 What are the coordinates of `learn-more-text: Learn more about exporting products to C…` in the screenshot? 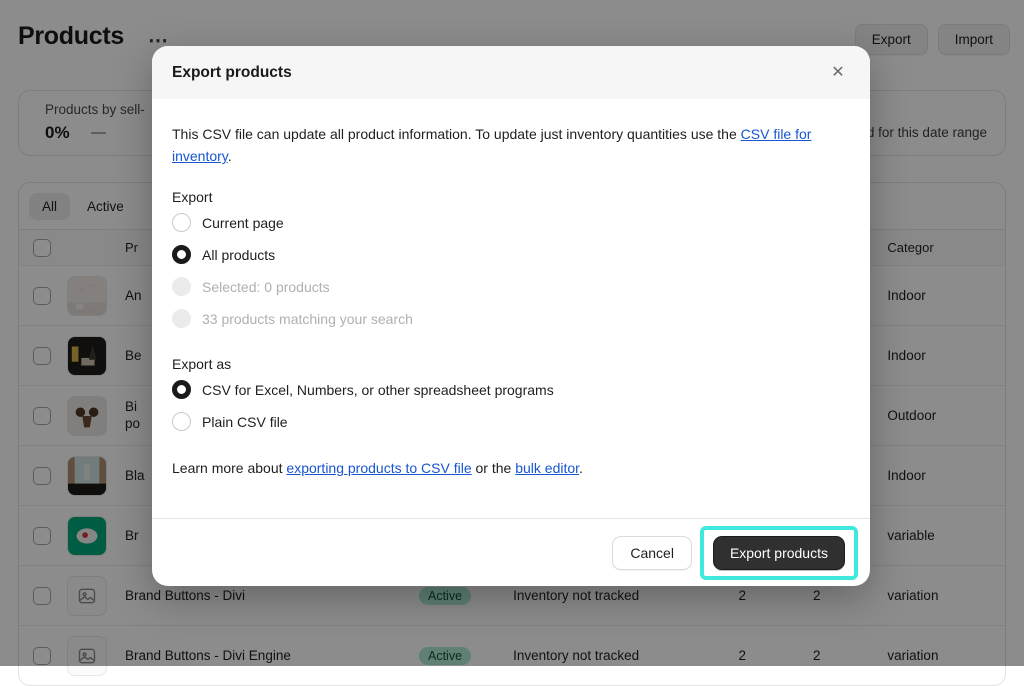 It's located at (511, 468).